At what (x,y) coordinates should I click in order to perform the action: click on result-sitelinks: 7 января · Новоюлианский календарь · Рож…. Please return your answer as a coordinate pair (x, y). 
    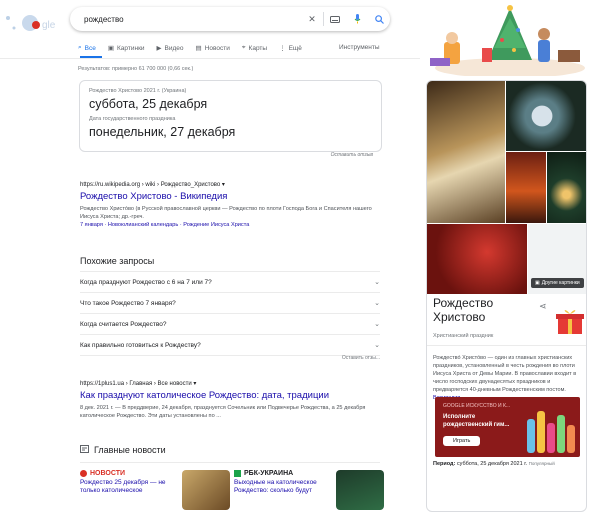
    Looking at the image, I should click on (165, 225).